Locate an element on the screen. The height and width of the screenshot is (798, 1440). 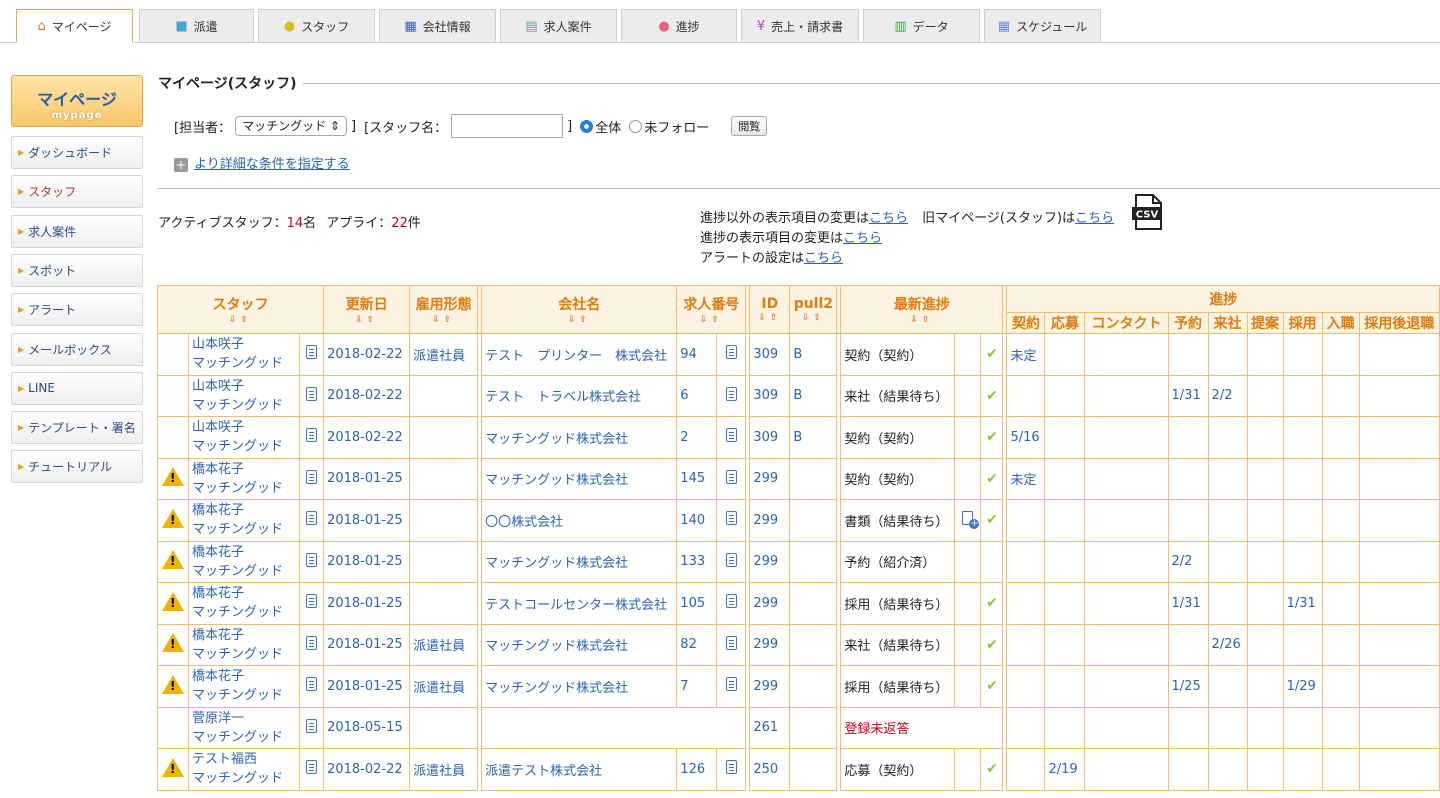
job-number-cell: 105 is located at coordinates (697, 603).